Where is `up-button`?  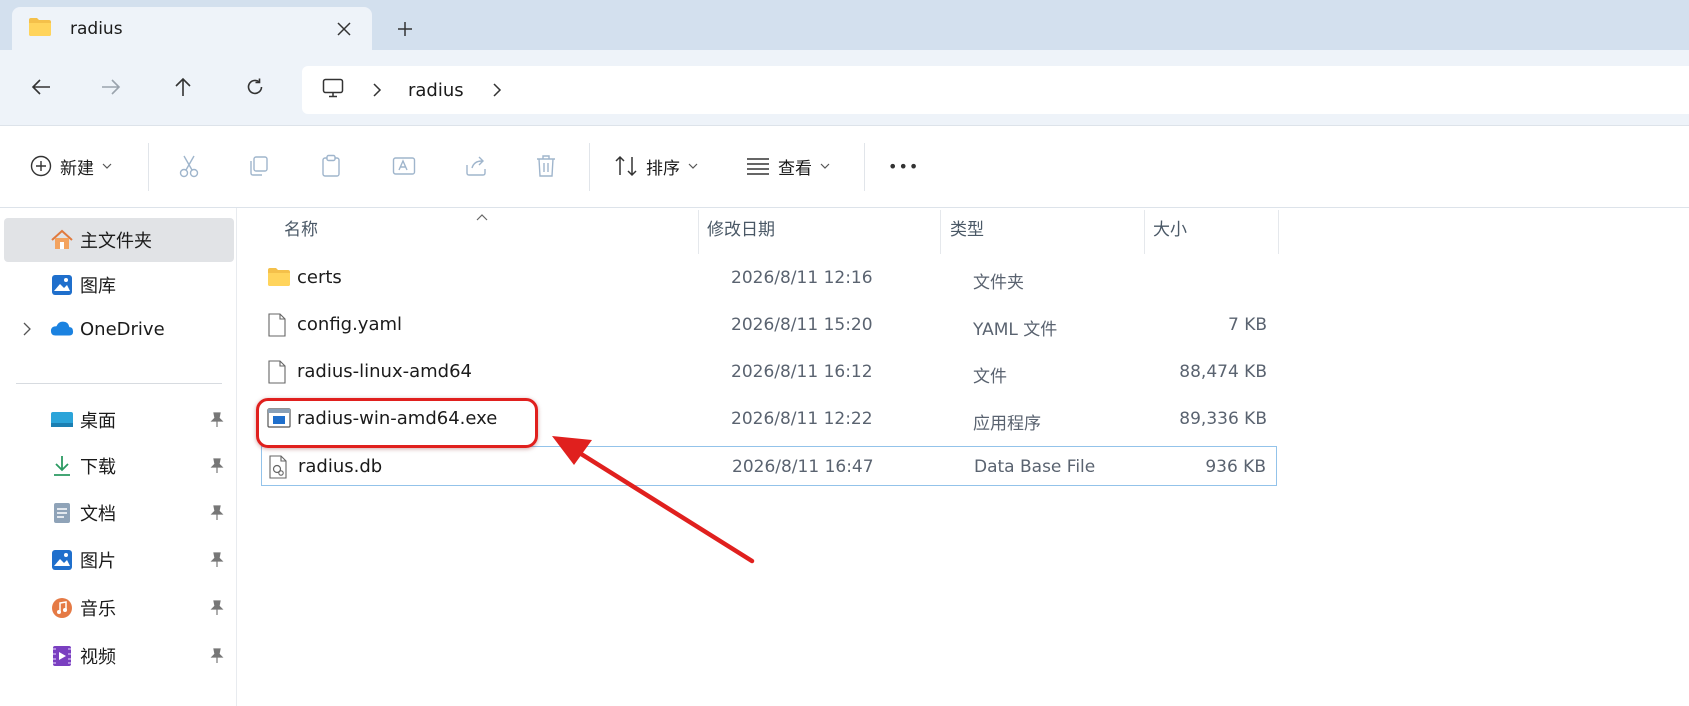
up-button is located at coordinates (183, 87).